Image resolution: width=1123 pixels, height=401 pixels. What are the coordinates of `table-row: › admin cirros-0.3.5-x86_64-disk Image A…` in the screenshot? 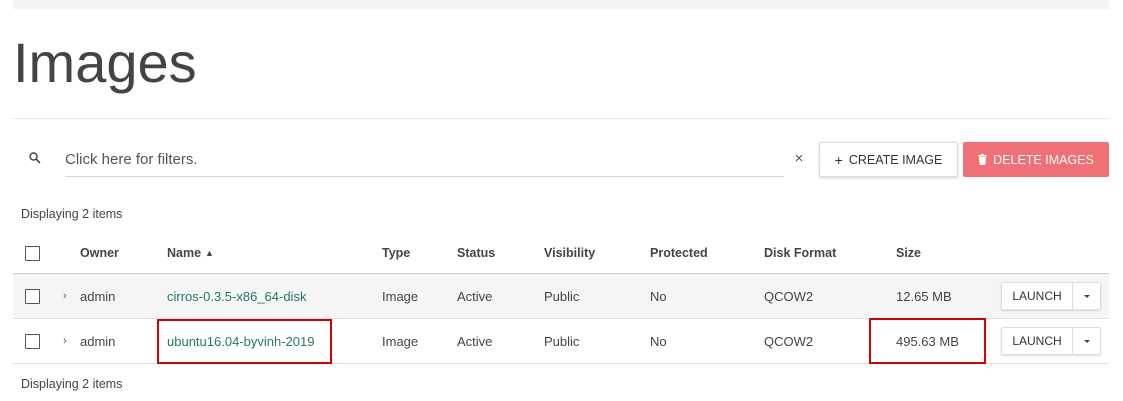 It's located at (561, 296).